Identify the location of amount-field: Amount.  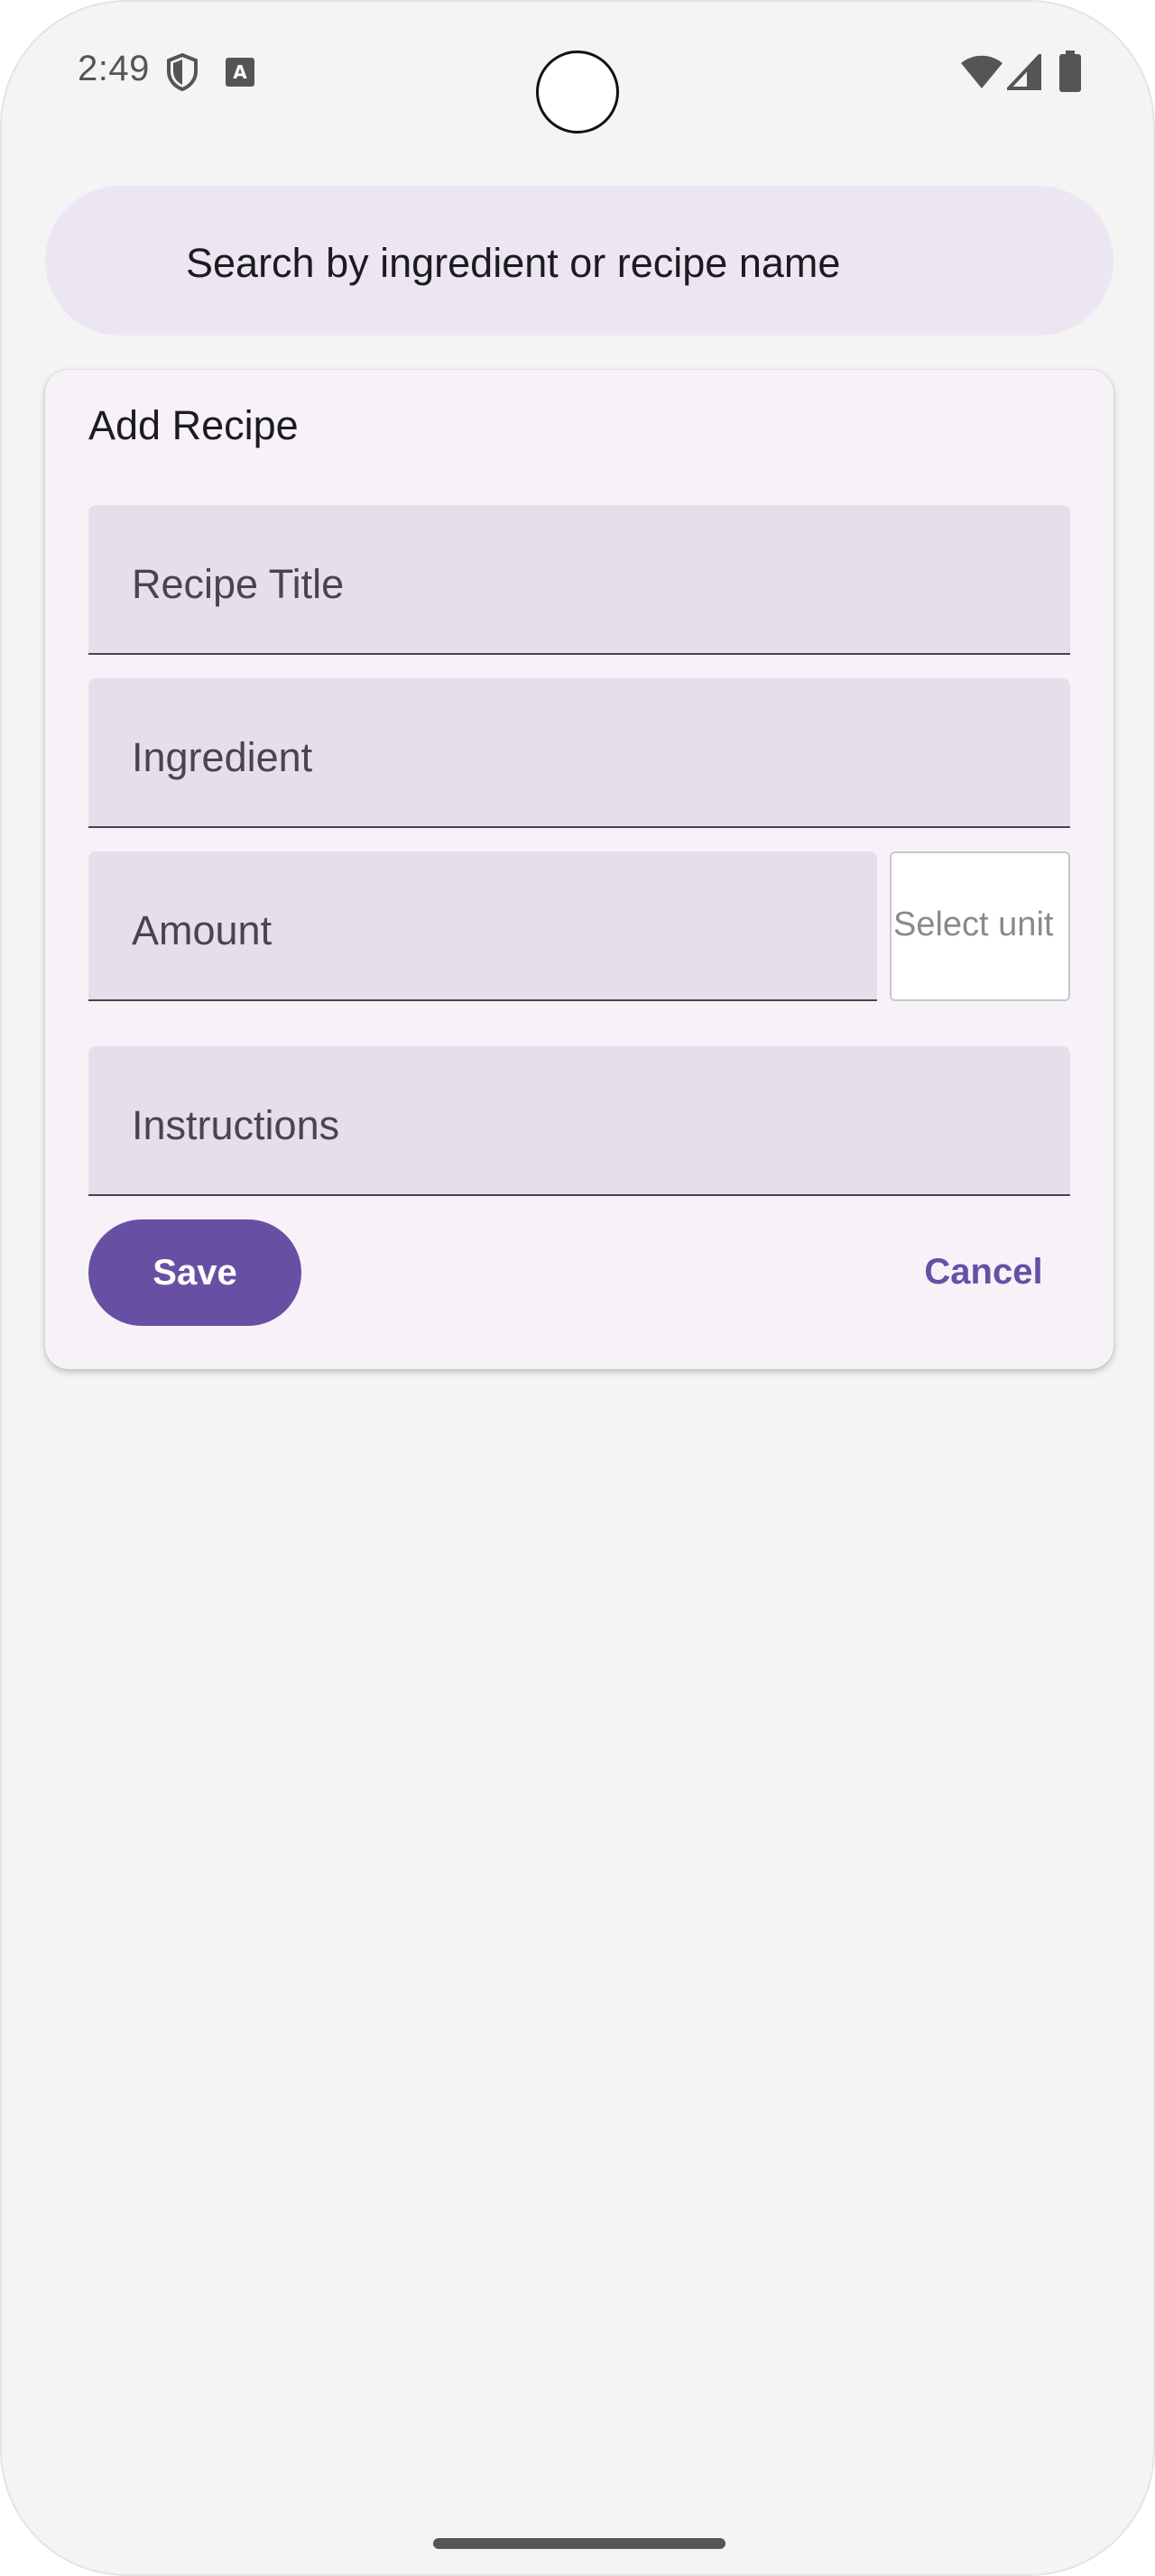
(482, 926).